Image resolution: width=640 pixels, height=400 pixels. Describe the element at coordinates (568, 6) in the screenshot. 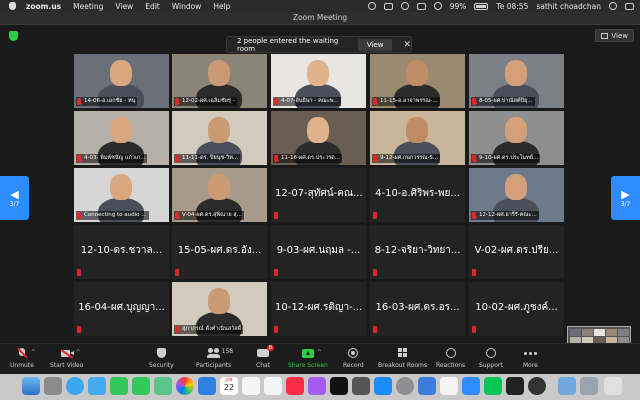

I see `menubar-user: sathit choadchan` at that location.